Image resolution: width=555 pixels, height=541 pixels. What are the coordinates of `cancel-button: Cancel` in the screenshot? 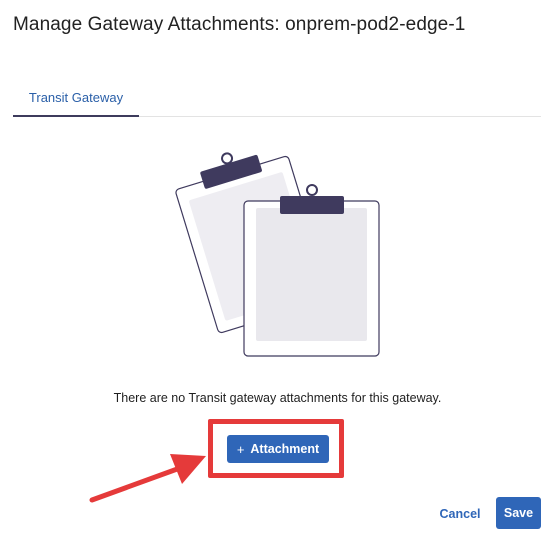 It's located at (460, 514).